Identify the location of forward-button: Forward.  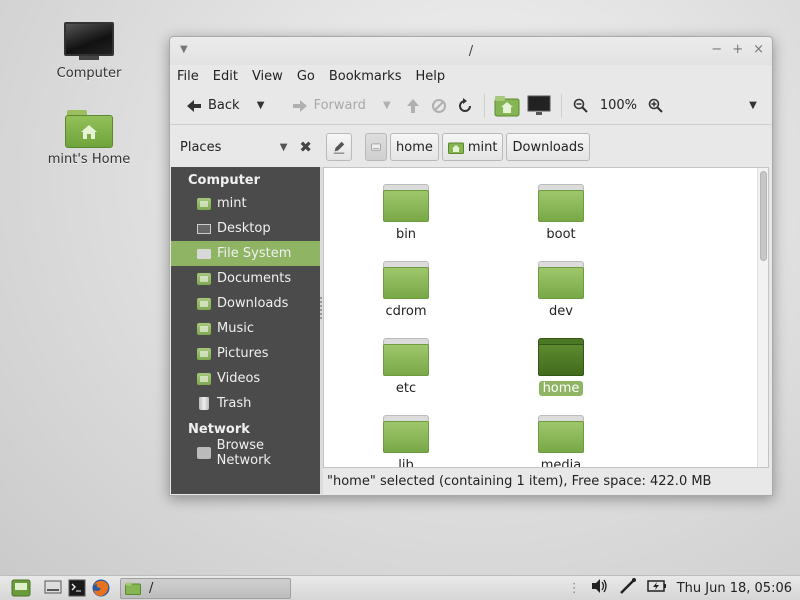
(329, 105).